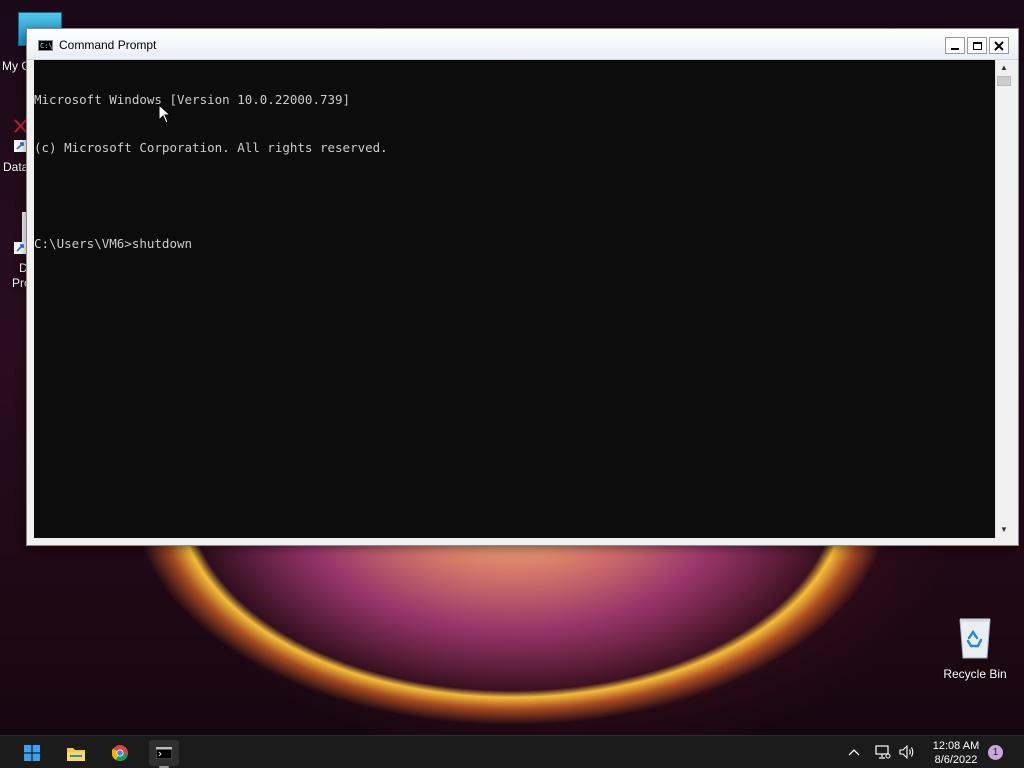 This screenshot has width=1024, height=768. Describe the element at coordinates (512, 751) in the screenshot. I see `taskbar: 12:08 AM 8/6/2022 1` at that location.